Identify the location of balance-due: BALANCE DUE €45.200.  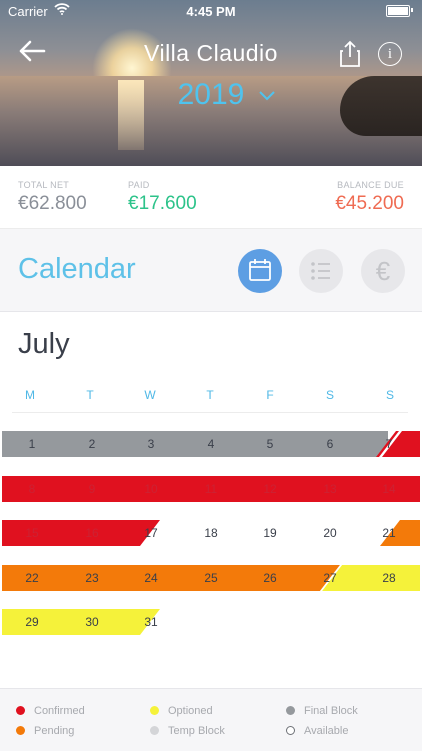
(369, 197).